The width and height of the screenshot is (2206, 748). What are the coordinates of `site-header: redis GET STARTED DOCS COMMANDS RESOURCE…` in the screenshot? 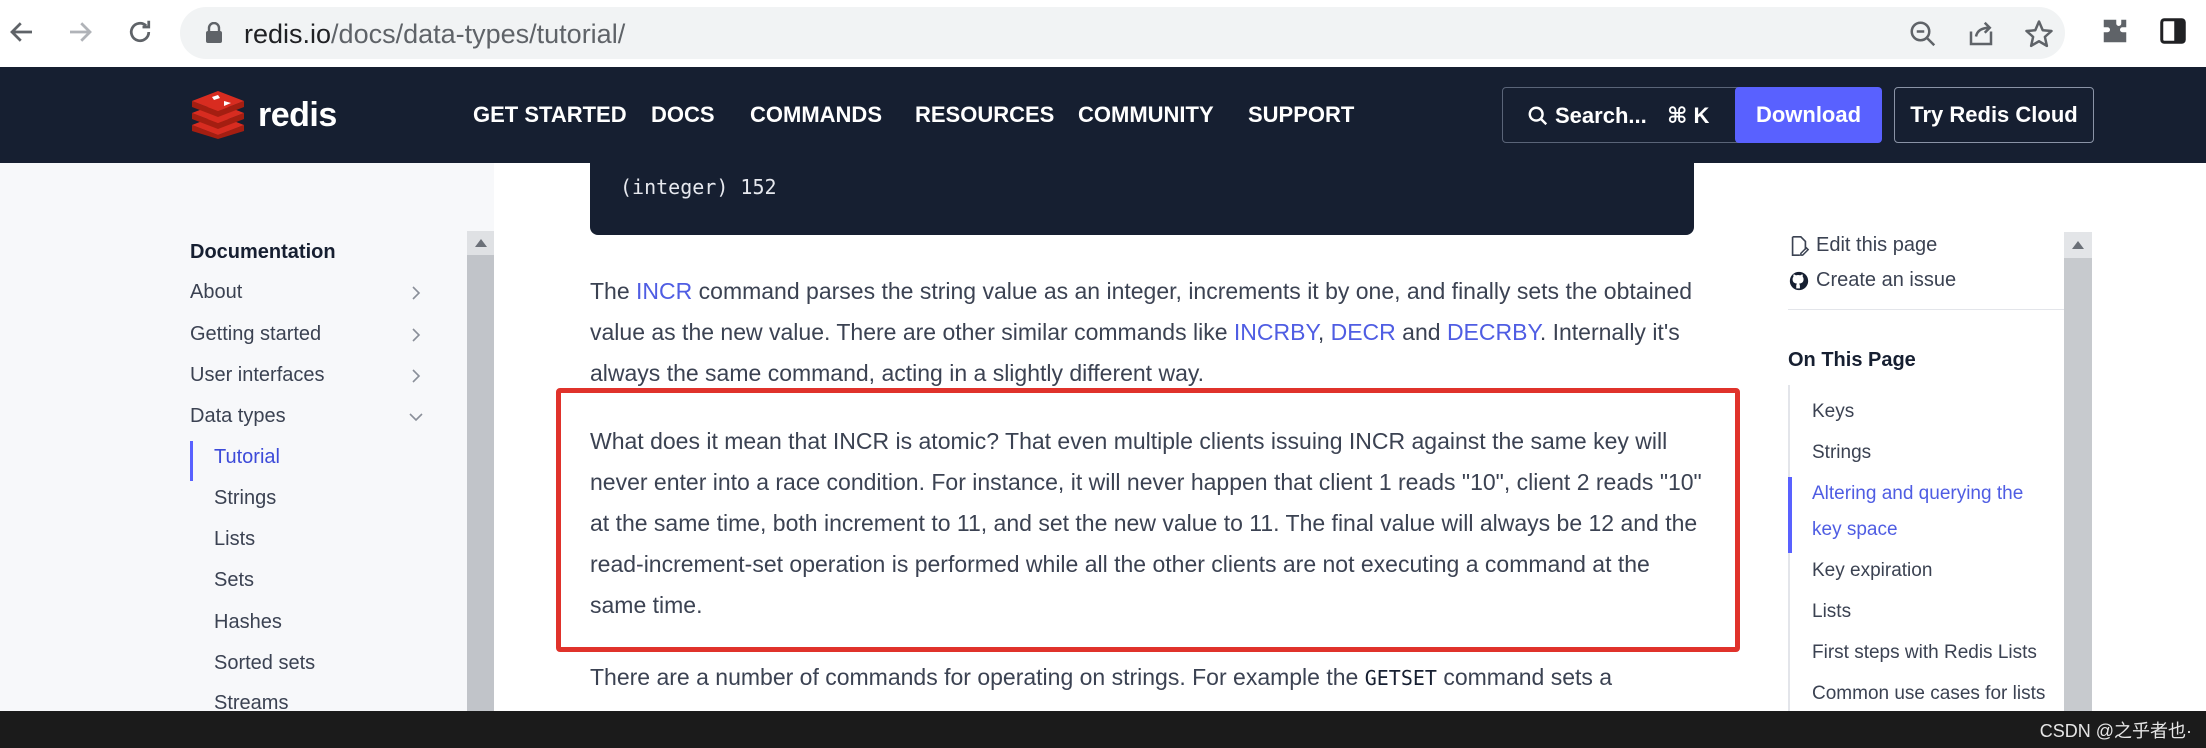 It's located at (1103, 115).